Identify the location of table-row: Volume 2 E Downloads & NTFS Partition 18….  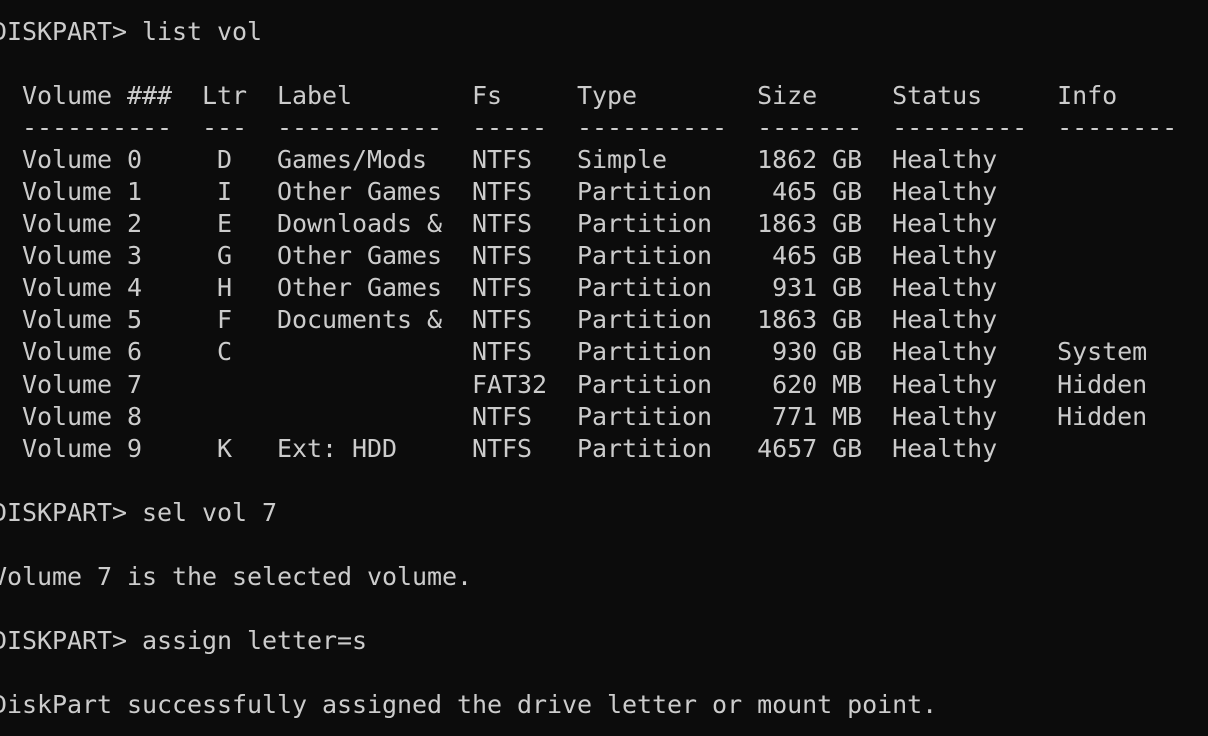
(499, 223).